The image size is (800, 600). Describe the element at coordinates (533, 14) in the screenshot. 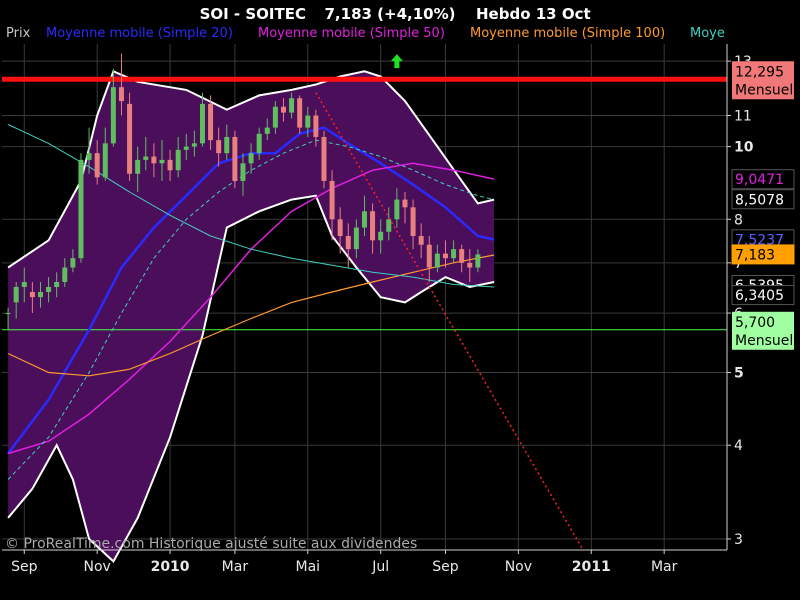

I see `chart-period-date: Hebdo 13 Oct` at that location.